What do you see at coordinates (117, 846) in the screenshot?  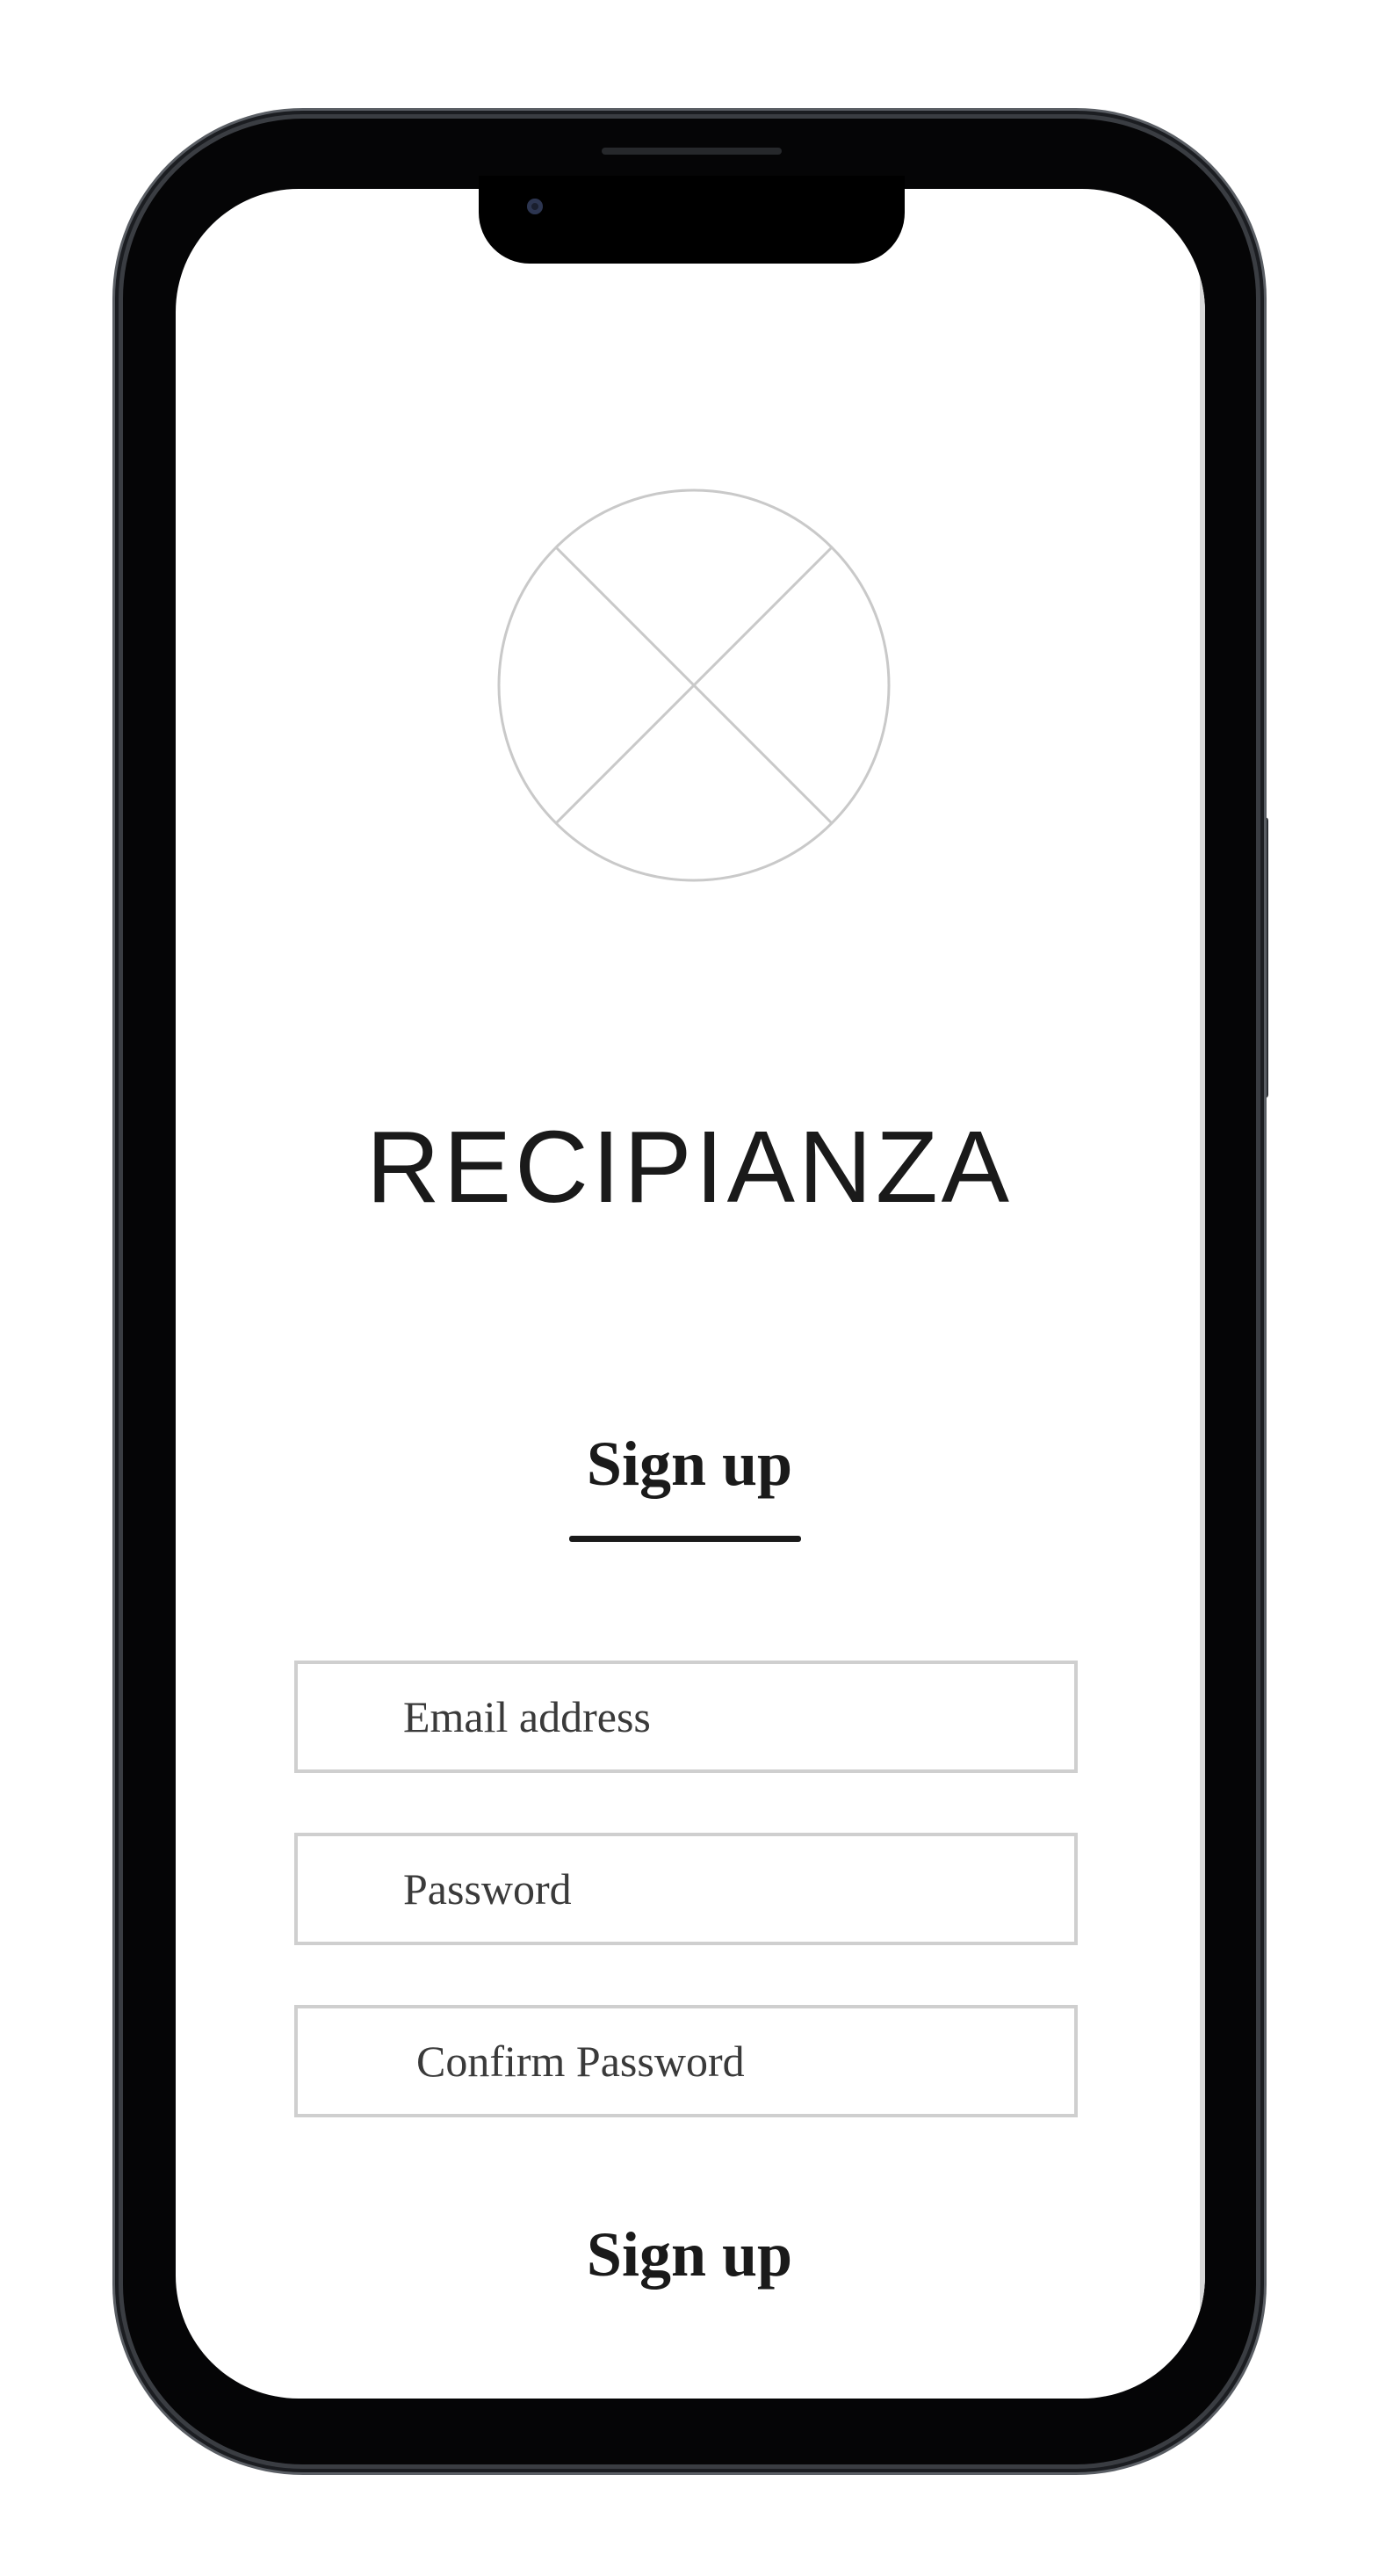 I see `volume-up-button` at bounding box center [117, 846].